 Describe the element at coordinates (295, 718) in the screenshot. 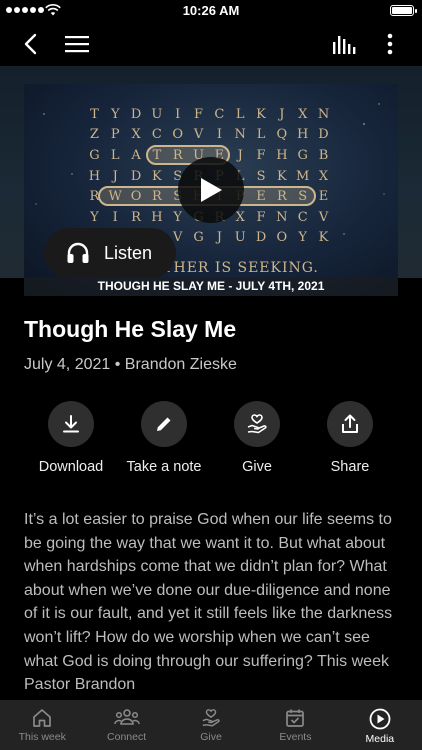

I see `calendar-icon` at that location.